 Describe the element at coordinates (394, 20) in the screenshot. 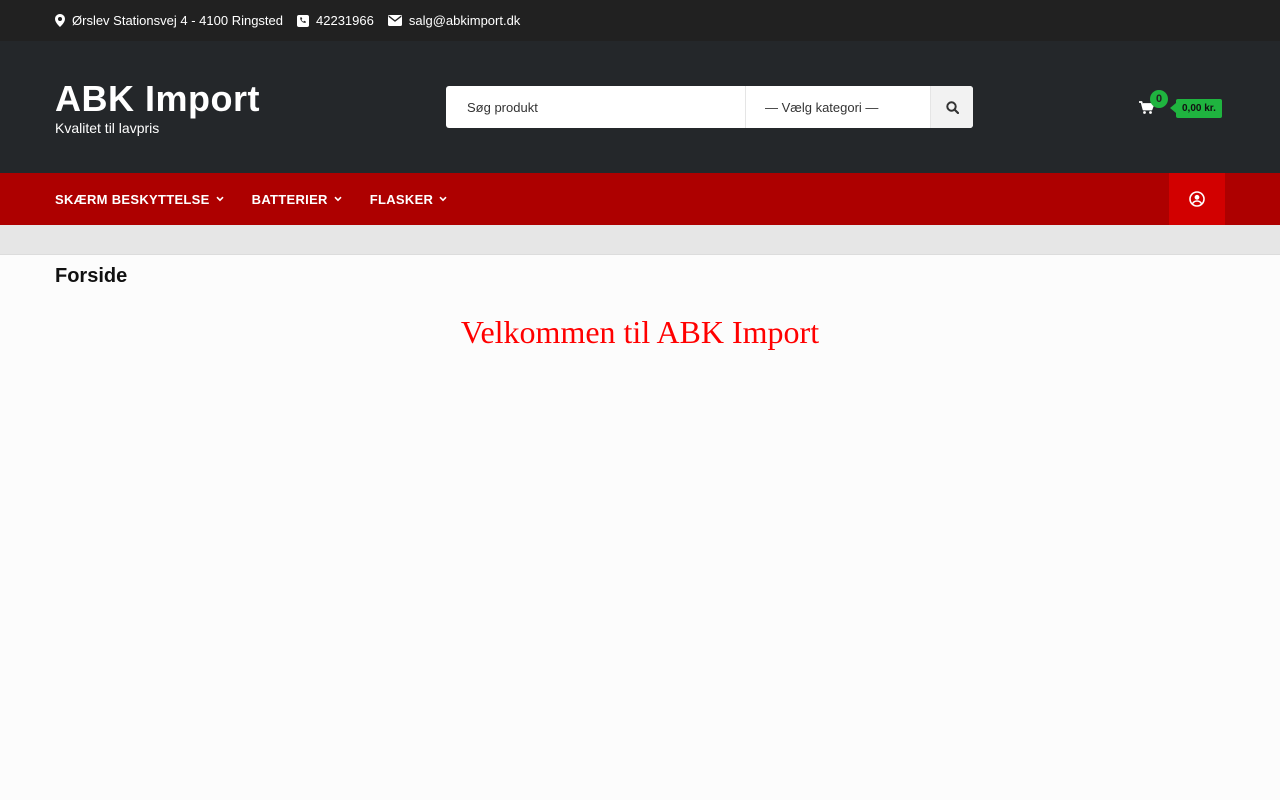

I see `envelope-icon` at that location.